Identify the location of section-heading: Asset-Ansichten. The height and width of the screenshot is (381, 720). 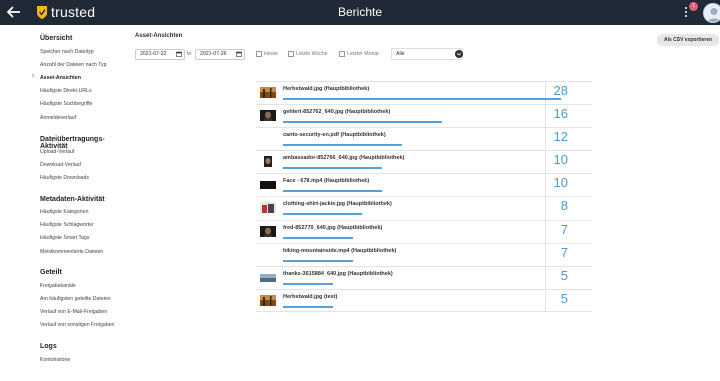
(159, 36).